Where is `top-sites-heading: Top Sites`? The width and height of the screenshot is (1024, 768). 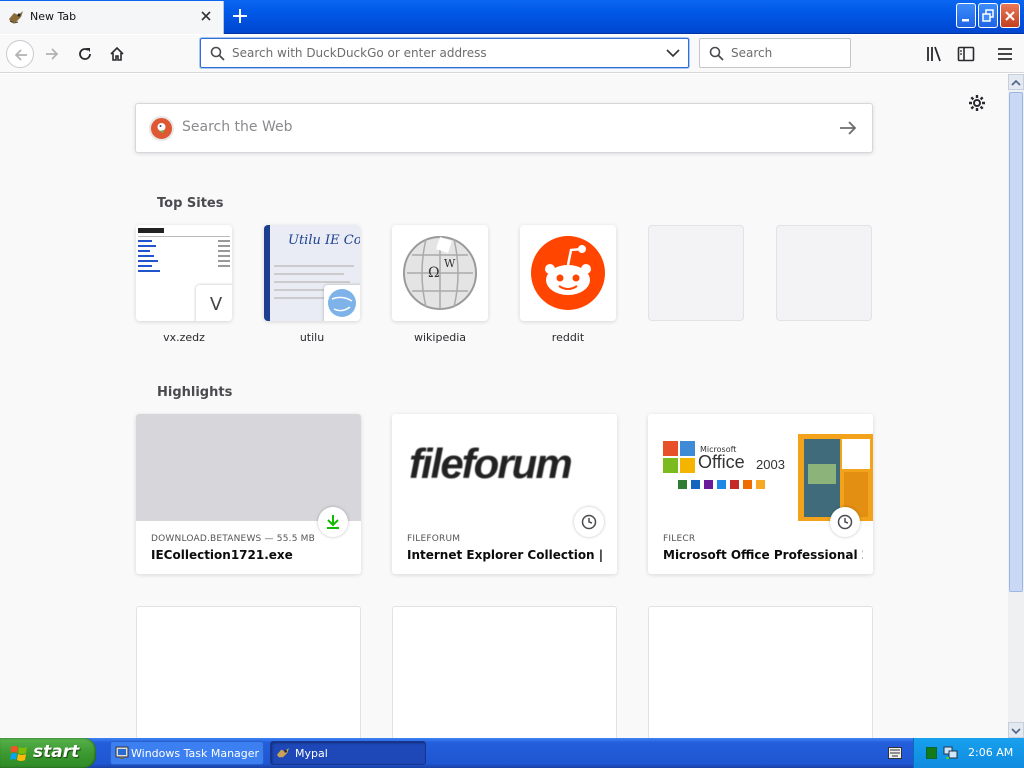
top-sites-heading: Top Sites is located at coordinates (190, 203).